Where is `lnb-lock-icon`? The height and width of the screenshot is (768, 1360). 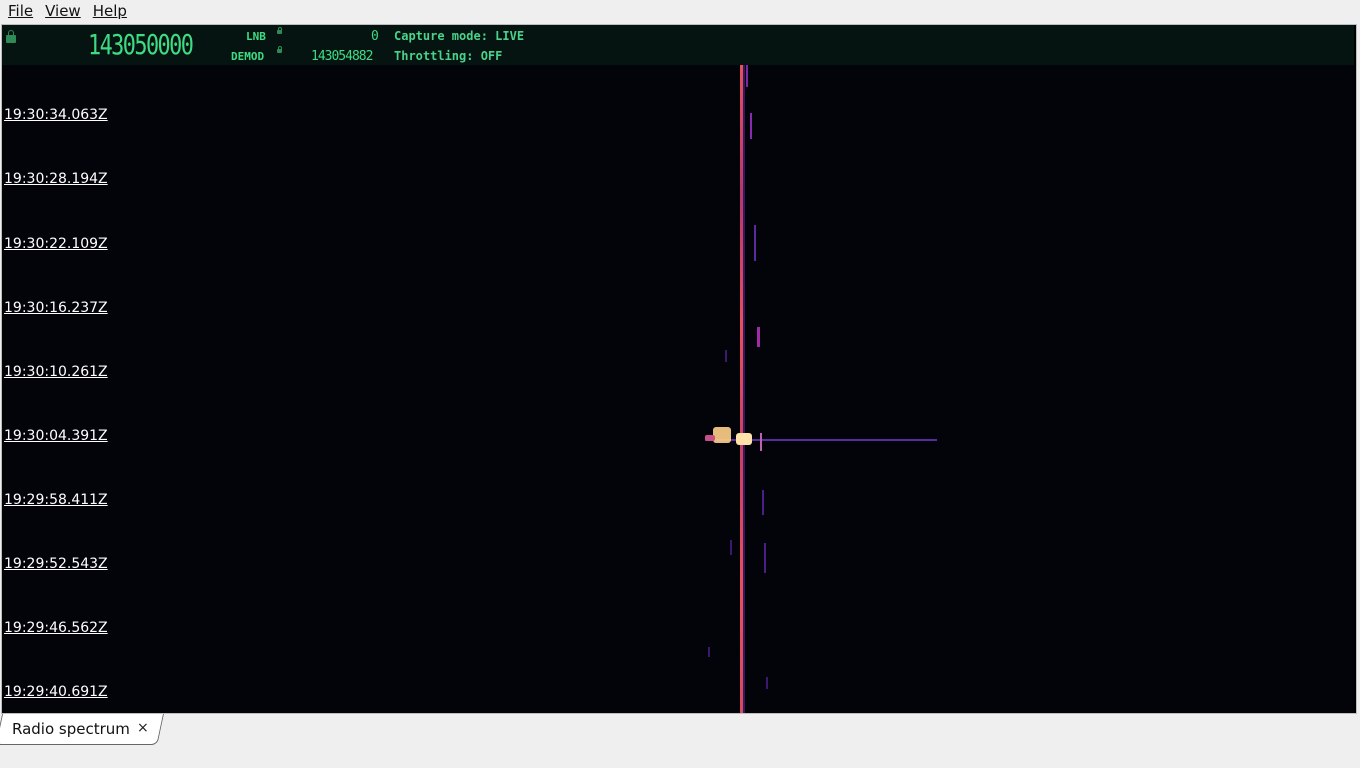
lnb-lock-icon is located at coordinates (279, 30).